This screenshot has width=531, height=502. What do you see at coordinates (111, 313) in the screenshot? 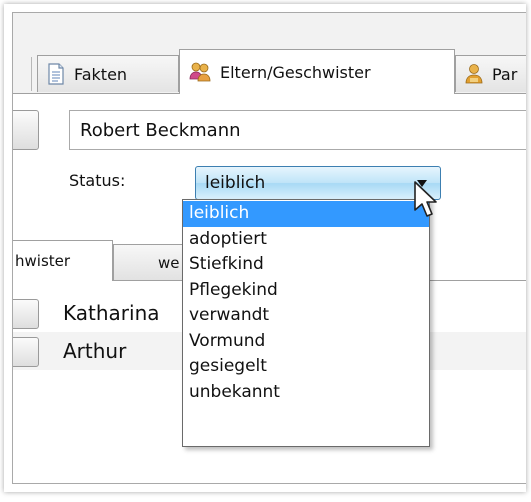
I see `sibling-name: Katharina` at bounding box center [111, 313].